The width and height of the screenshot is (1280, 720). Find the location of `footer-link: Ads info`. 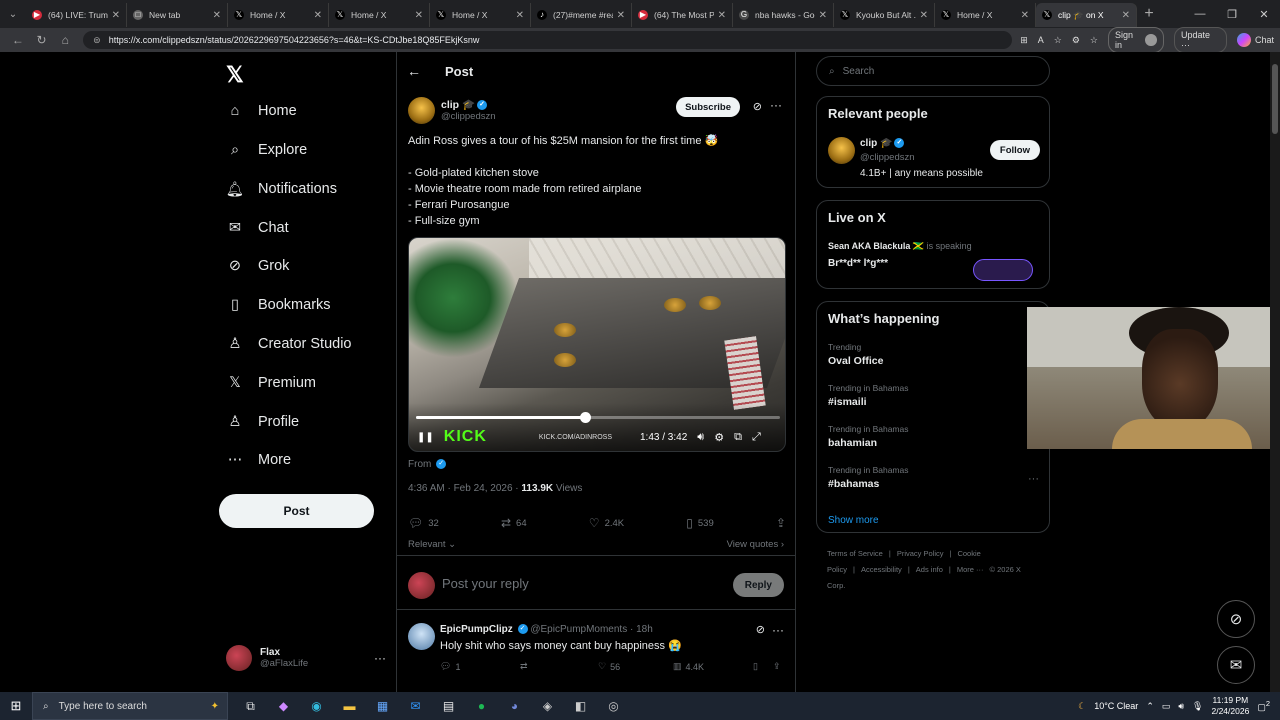

footer-link: Ads info is located at coordinates (929, 569).